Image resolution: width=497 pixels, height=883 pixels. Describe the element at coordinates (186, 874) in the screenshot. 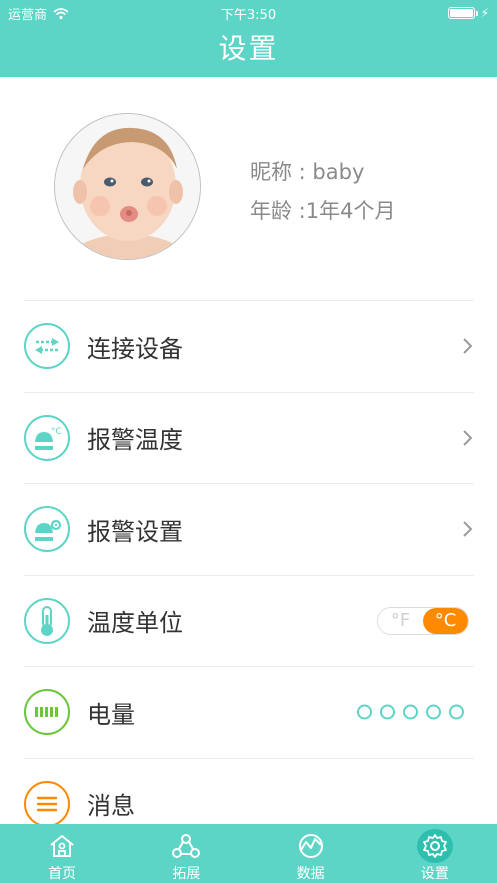

I see `tab-extend-label: 拓展` at that location.